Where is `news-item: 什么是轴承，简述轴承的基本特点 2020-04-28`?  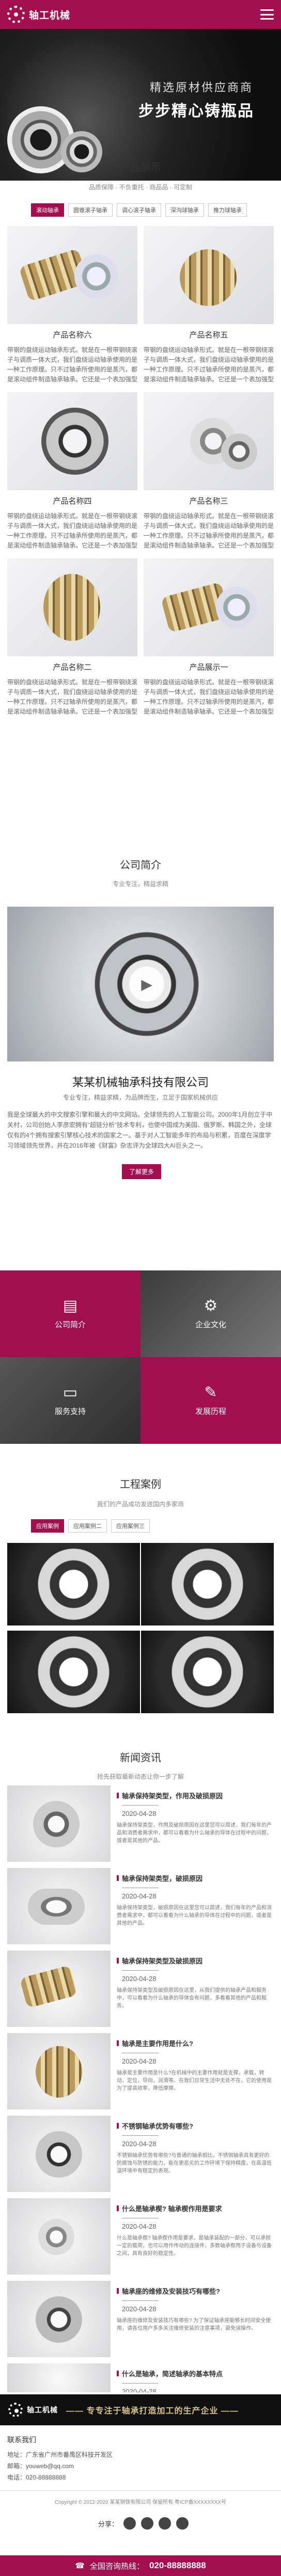 news-item: 什么是轴承，简述轴承的基本特点 2020-04-28 is located at coordinates (140, 2377).